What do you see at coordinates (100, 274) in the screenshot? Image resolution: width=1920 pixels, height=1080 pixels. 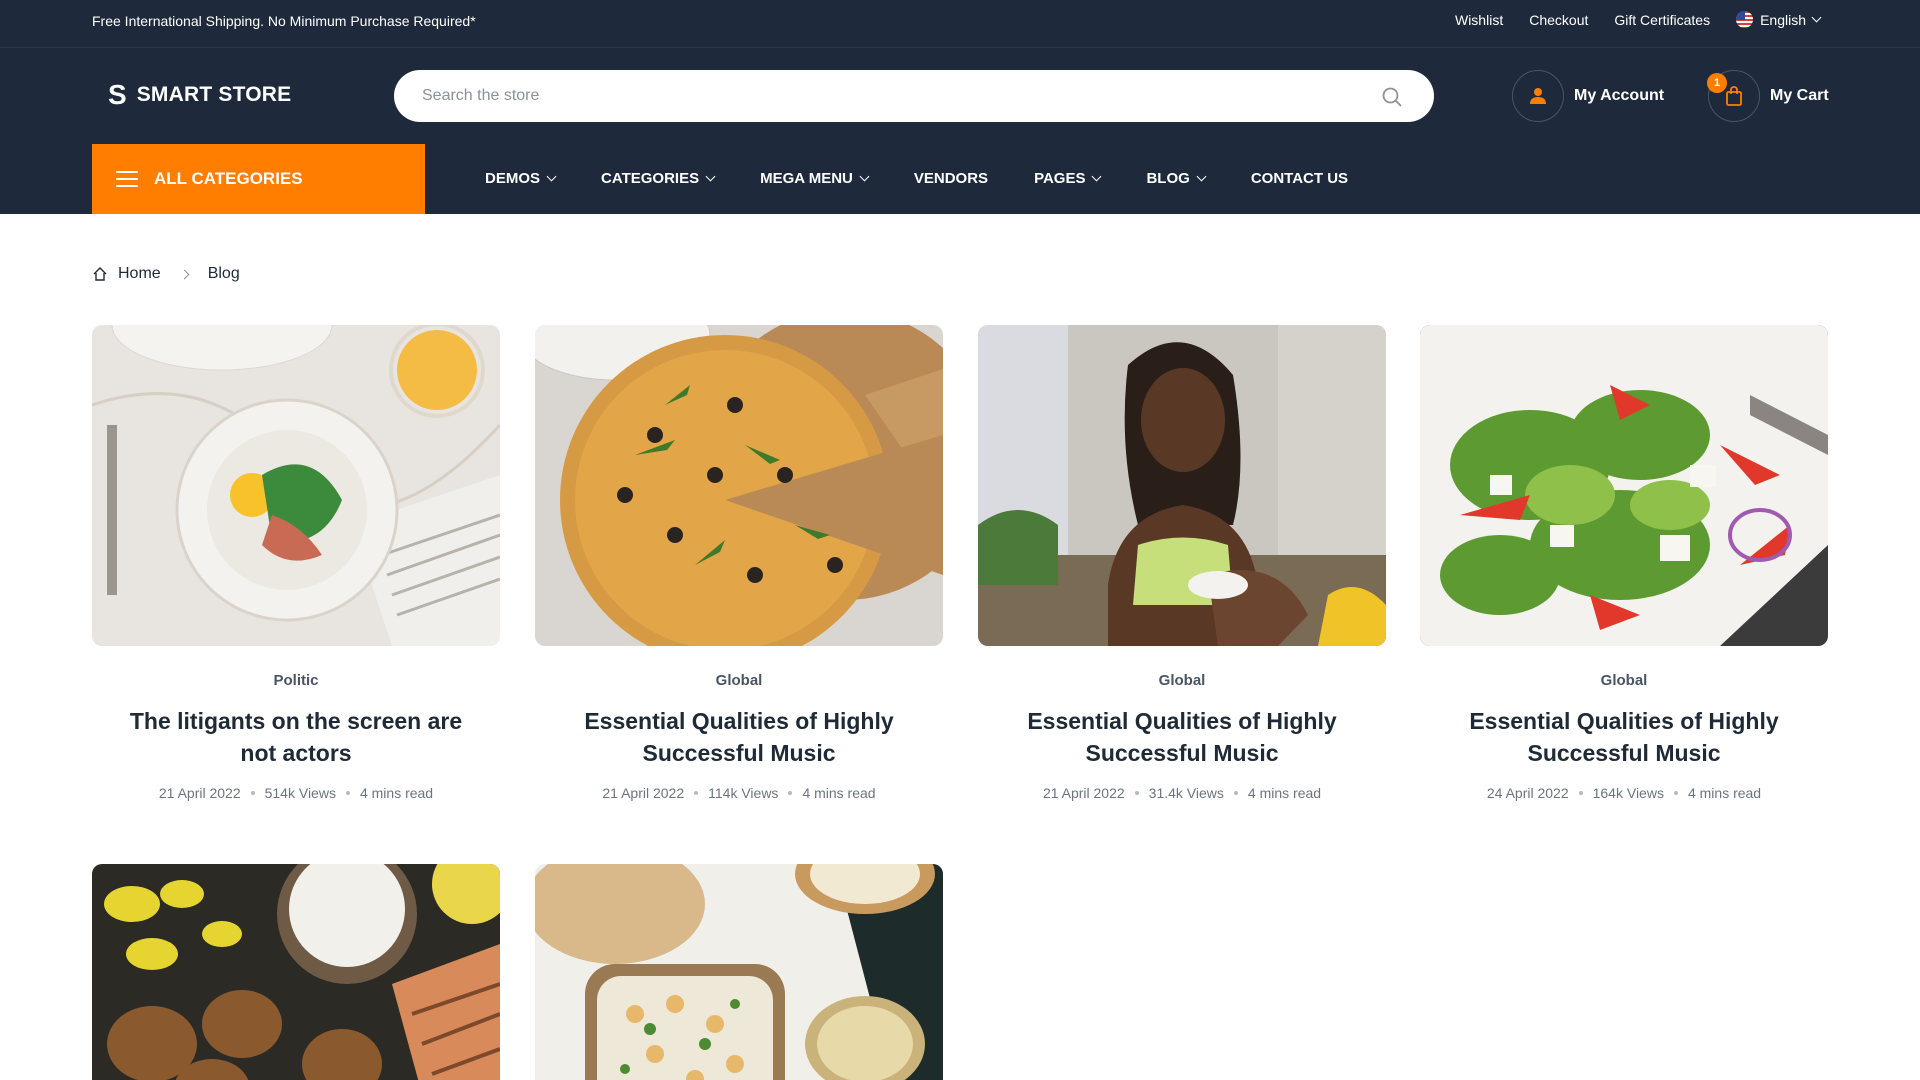 I see `home-icon` at bounding box center [100, 274].